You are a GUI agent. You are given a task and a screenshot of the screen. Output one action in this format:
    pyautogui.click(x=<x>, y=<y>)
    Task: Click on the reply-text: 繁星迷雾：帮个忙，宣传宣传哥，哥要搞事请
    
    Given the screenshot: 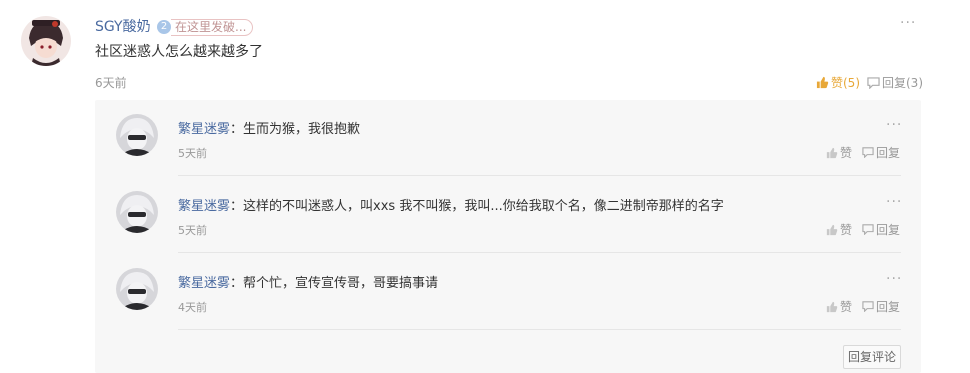 What is the action you would take?
    pyautogui.click(x=308, y=281)
    